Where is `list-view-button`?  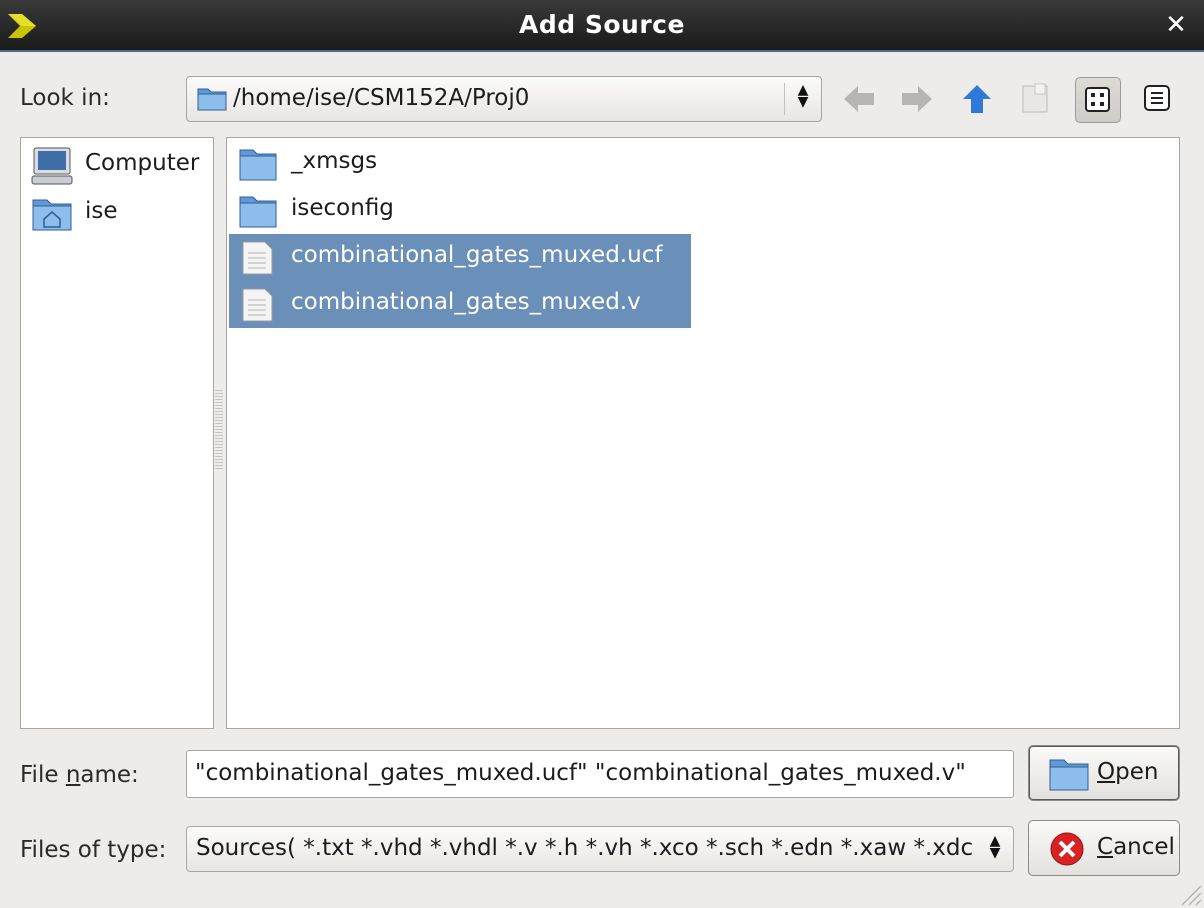
list-view-button is located at coordinates (1098, 100).